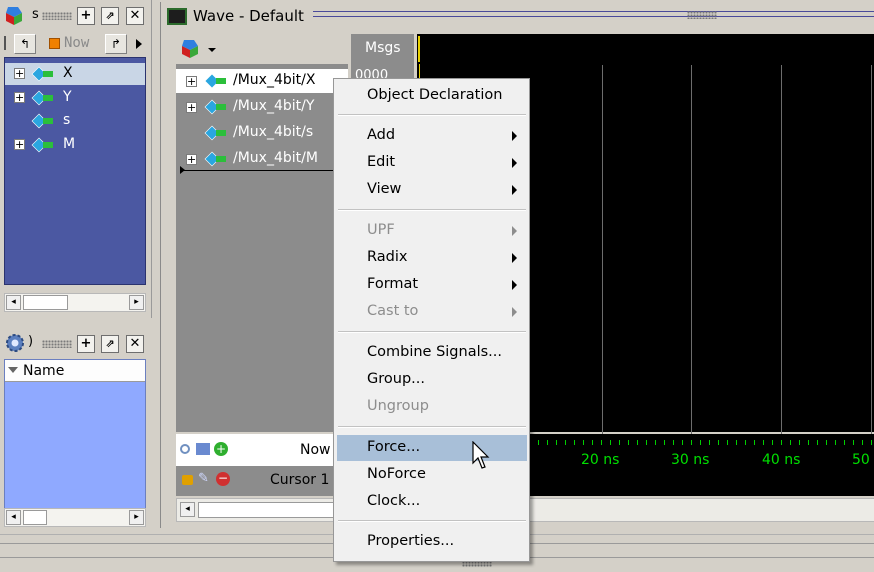 Image resolution: width=874 pixels, height=572 pixels. I want to click on menu-item-add: Add, so click(432, 136).